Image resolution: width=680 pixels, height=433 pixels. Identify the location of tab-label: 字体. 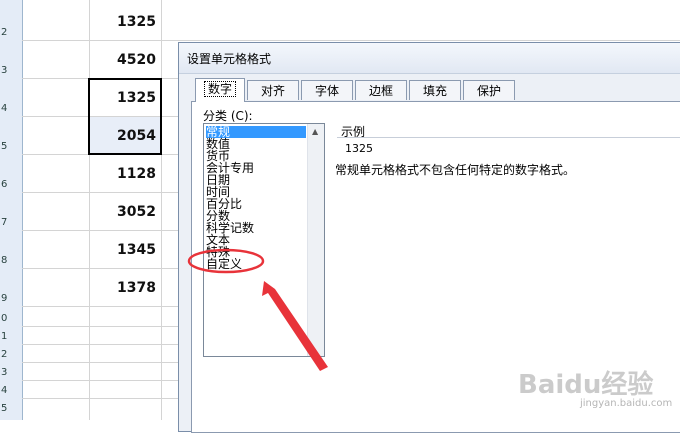
(326, 91).